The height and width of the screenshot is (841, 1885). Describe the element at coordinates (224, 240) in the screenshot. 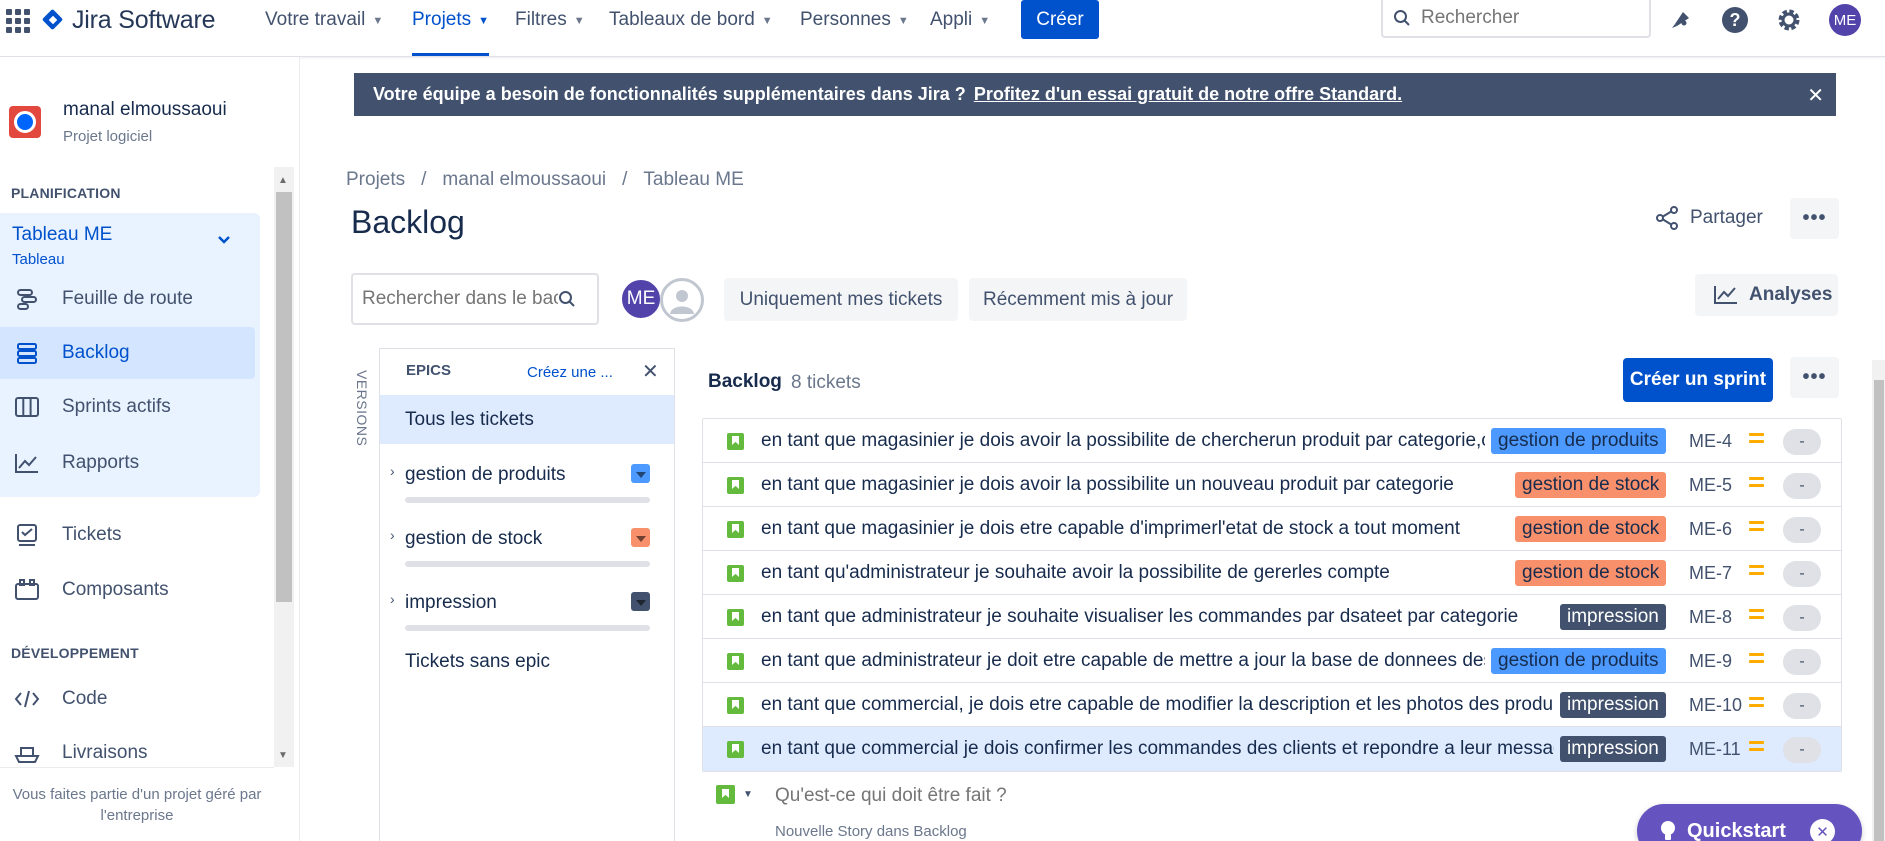

I see `chevron-down-icon` at that location.